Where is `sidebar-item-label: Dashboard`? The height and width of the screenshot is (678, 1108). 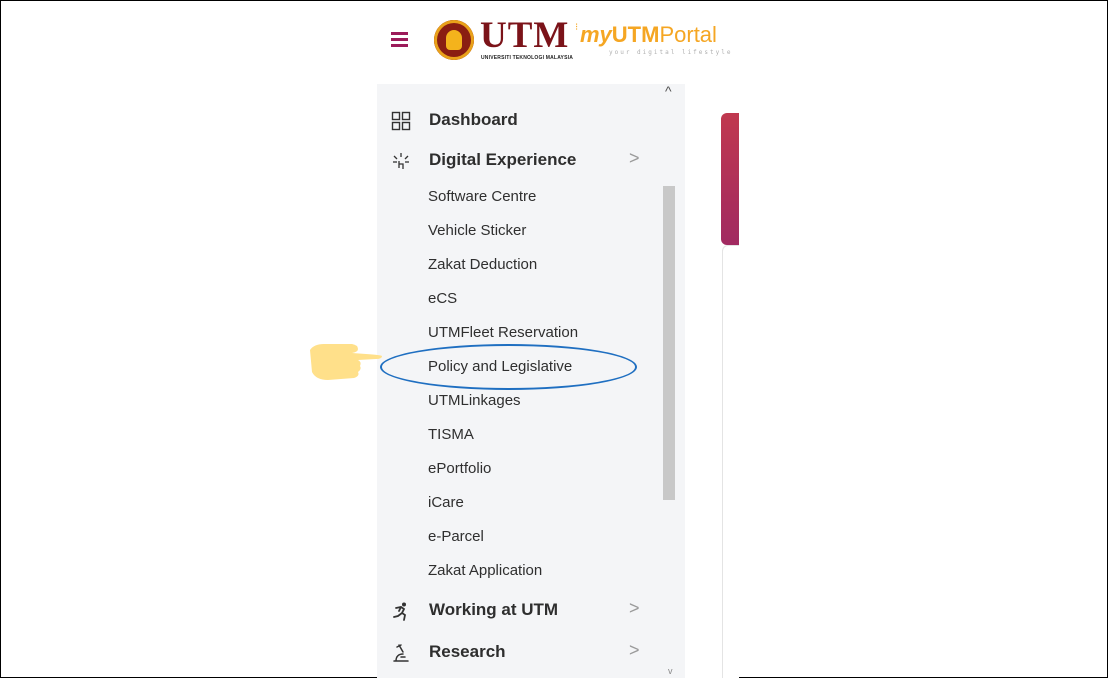
sidebar-item-label: Dashboard is located at coordinates (473, 119).